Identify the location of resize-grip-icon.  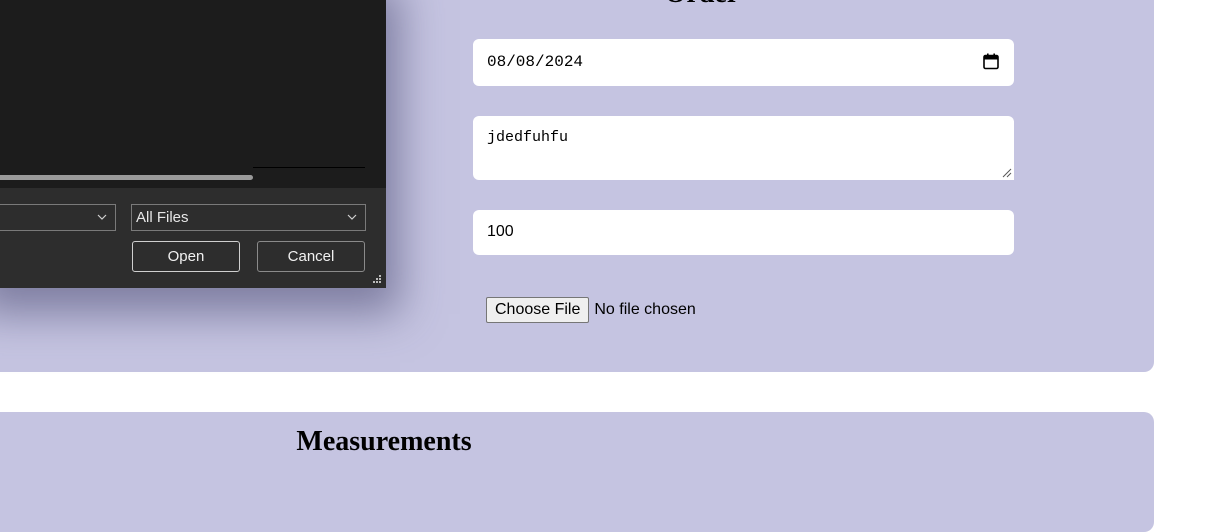
(377, 279).